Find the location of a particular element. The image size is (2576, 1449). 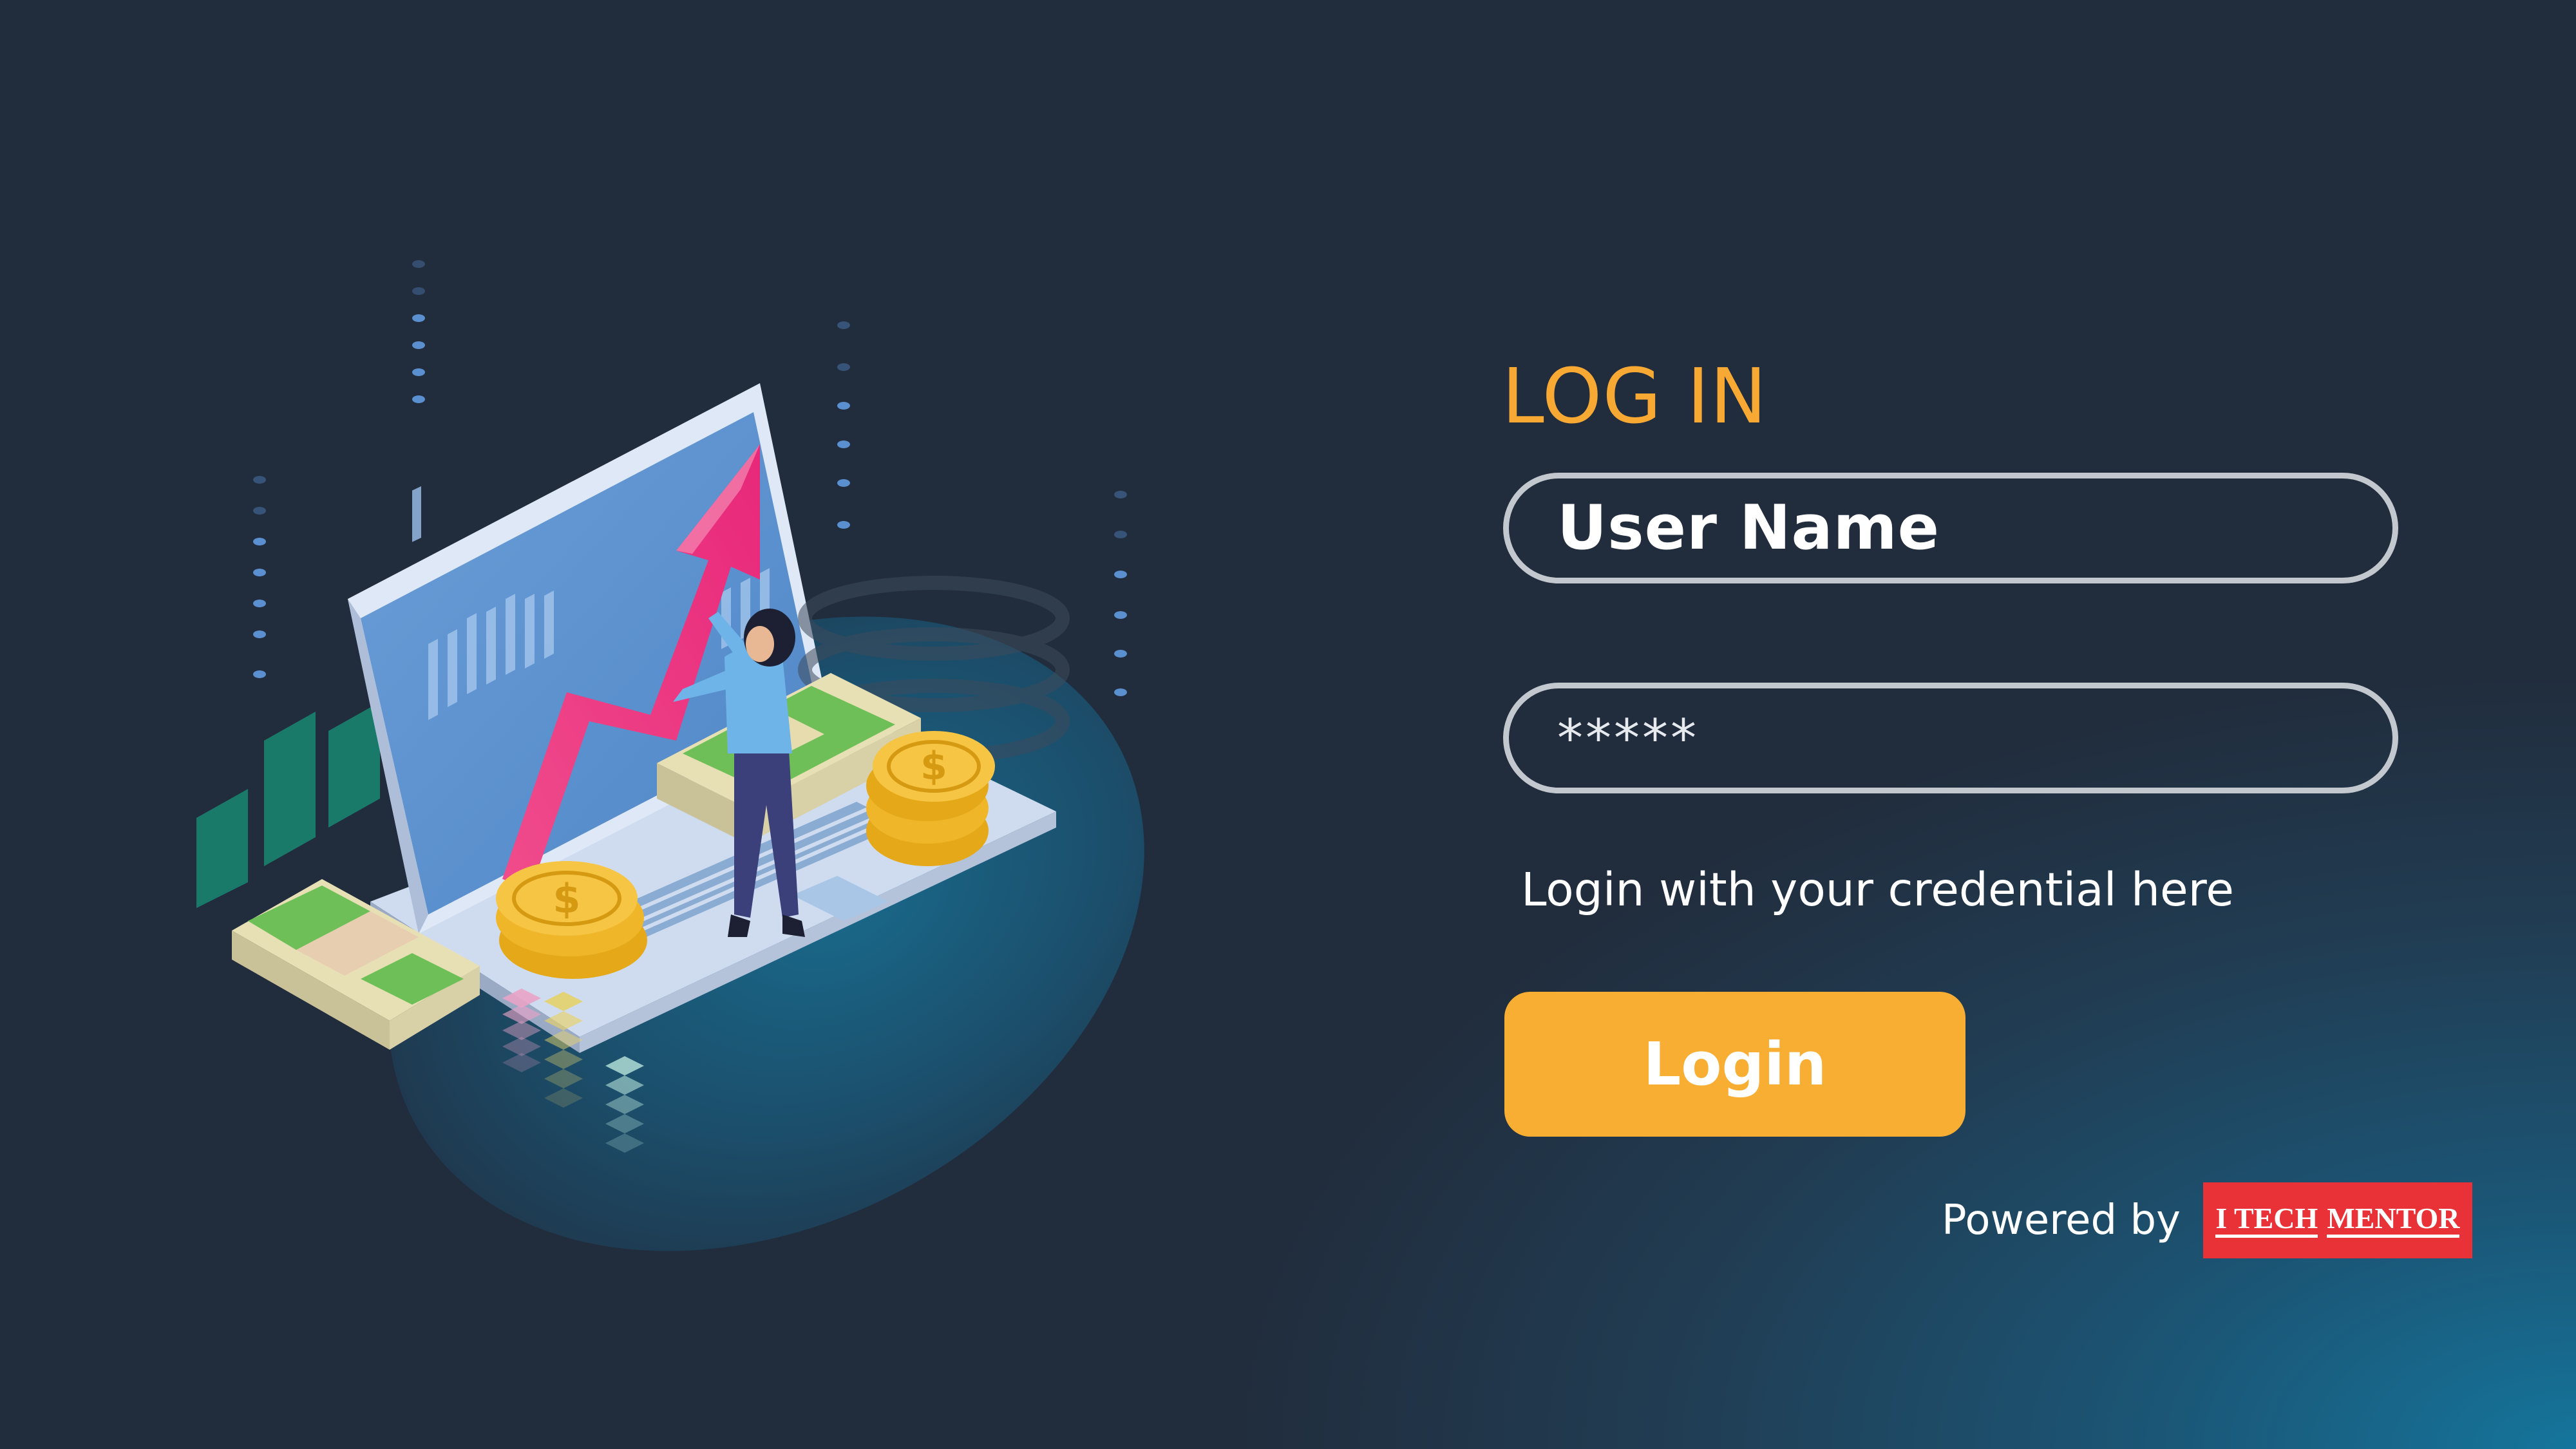

powered-by-text: Powered by is located at coordinates (2061, 1221).